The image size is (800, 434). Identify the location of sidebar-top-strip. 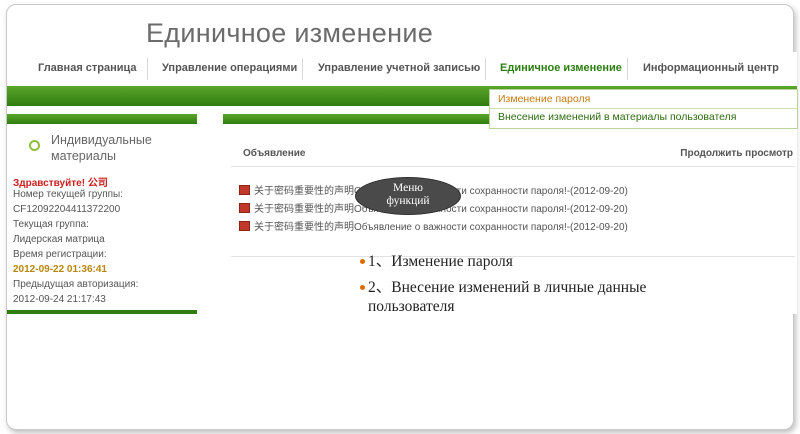
(102, 119).